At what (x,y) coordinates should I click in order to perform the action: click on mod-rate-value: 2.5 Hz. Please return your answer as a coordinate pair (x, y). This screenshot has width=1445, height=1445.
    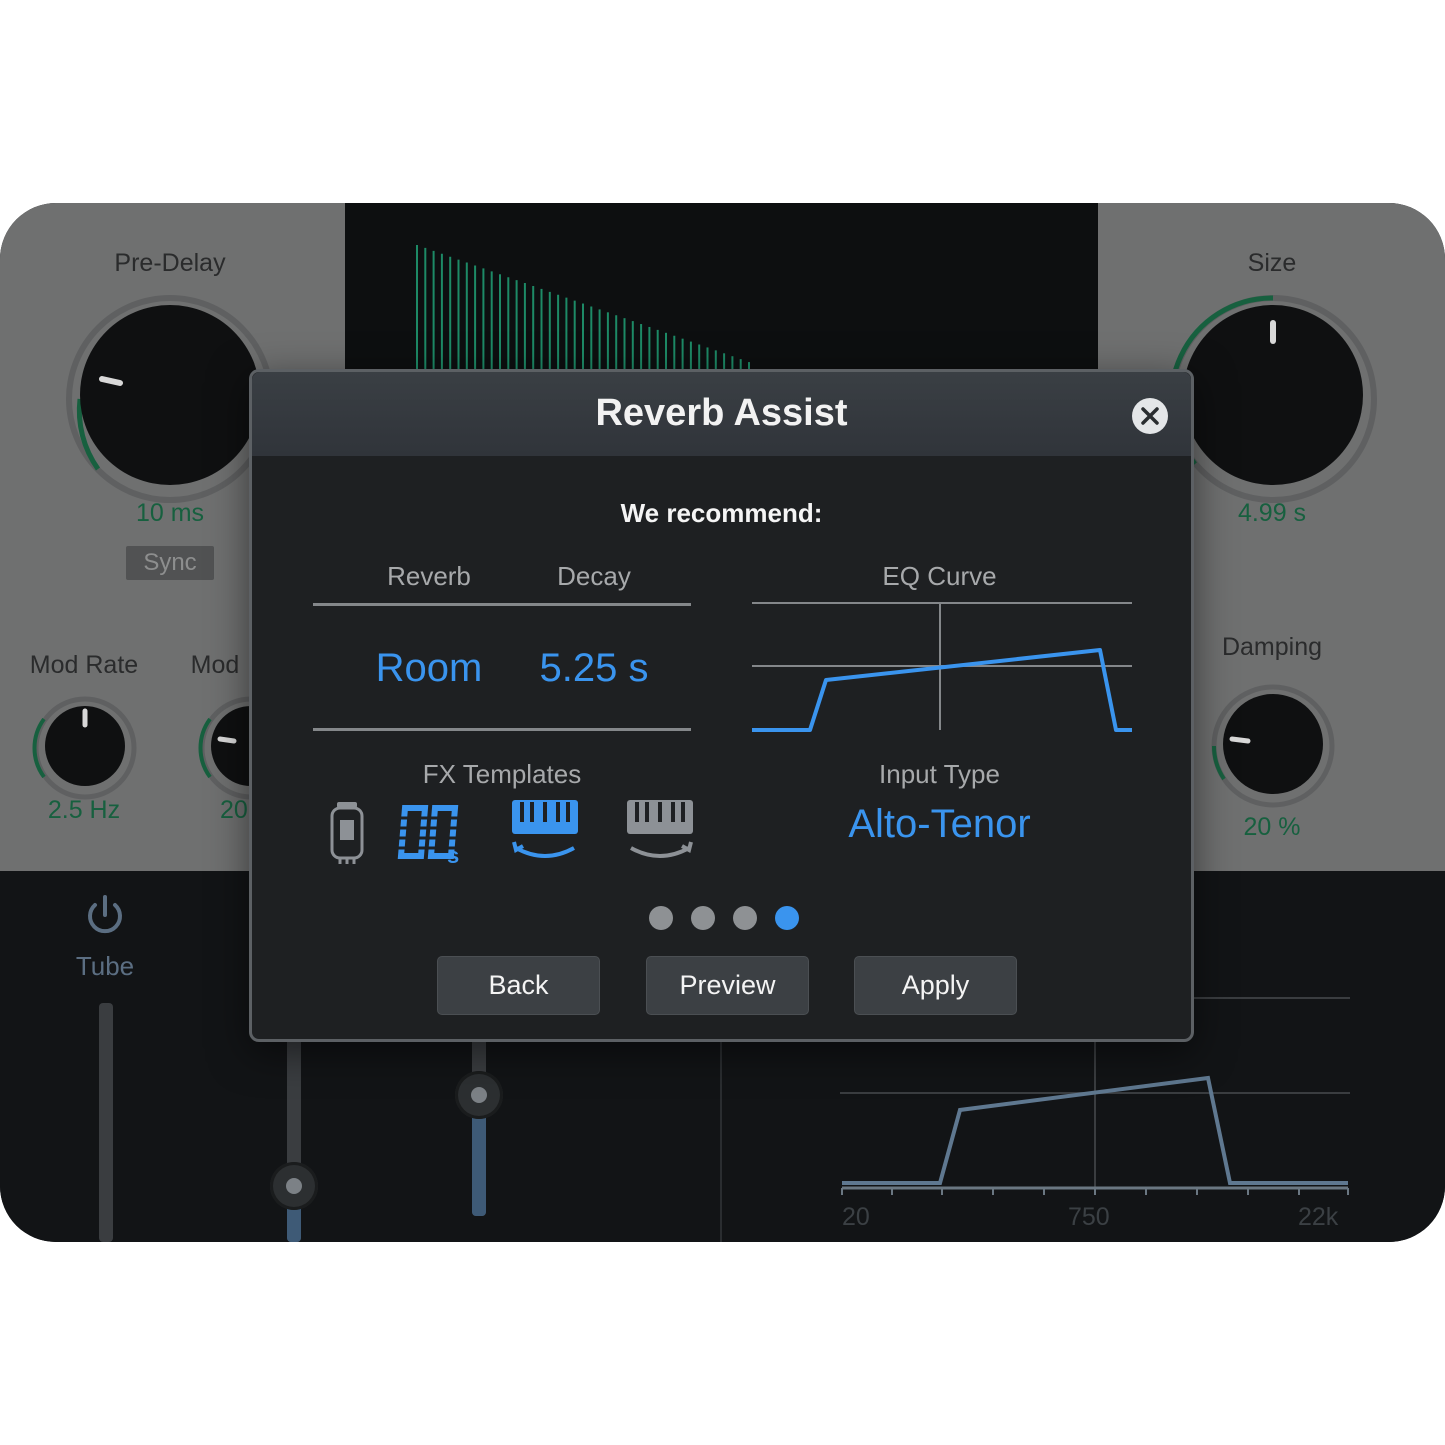
    Looking at the image, I should click on (84, 810).